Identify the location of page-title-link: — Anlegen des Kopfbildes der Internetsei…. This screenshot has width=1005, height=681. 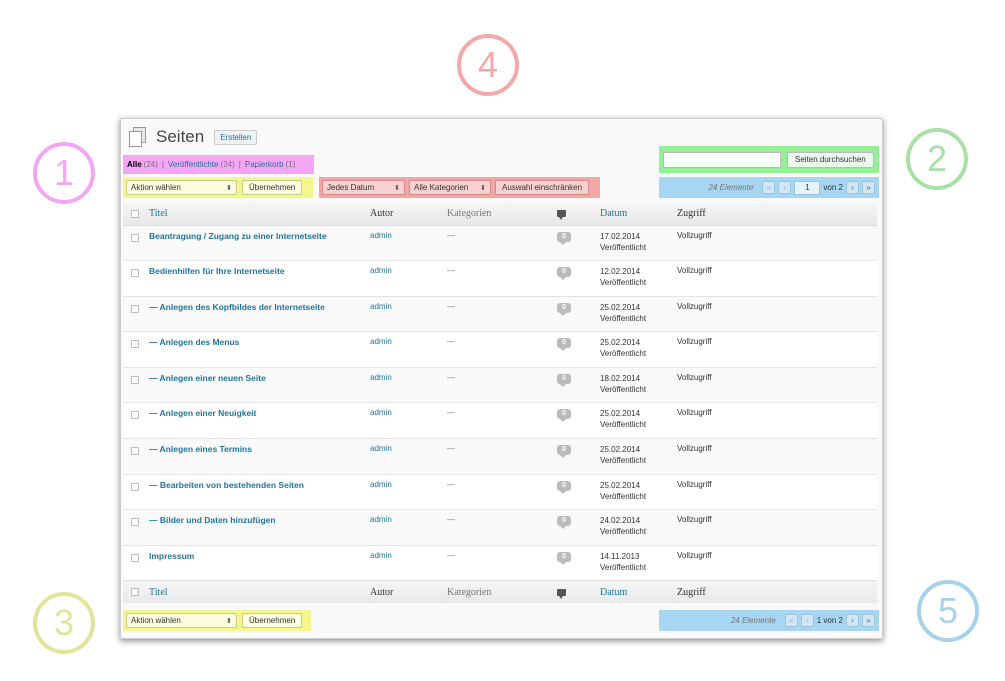
(237, 307).